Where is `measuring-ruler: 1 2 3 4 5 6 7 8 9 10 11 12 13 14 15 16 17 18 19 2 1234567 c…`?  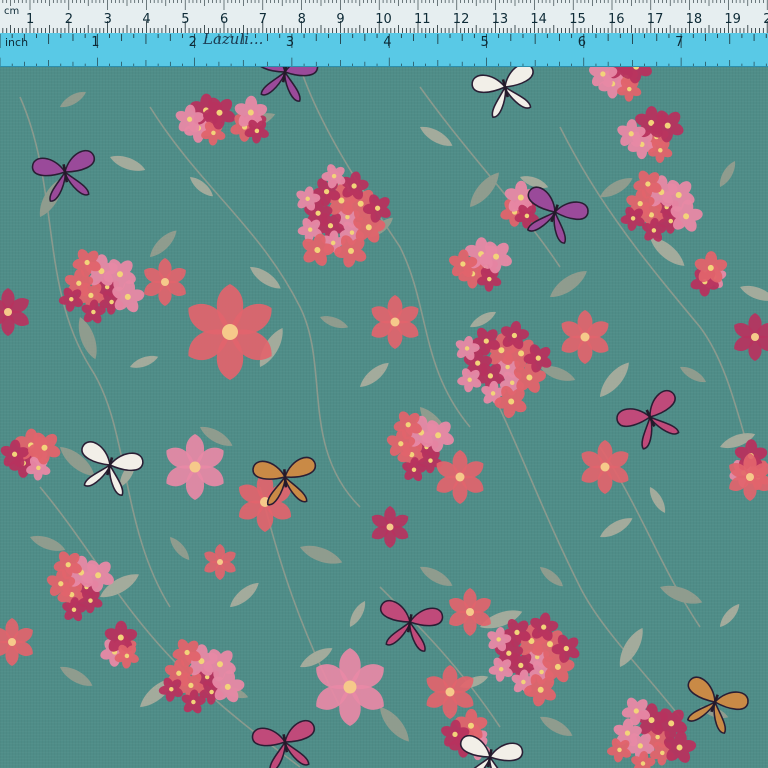 measuring-ruler: 1 2 3 4 5 6 7 8 9 10 11 12 13 14 15 16 17 18 19 2 1234567 c… is located at coordinates (384, 33).